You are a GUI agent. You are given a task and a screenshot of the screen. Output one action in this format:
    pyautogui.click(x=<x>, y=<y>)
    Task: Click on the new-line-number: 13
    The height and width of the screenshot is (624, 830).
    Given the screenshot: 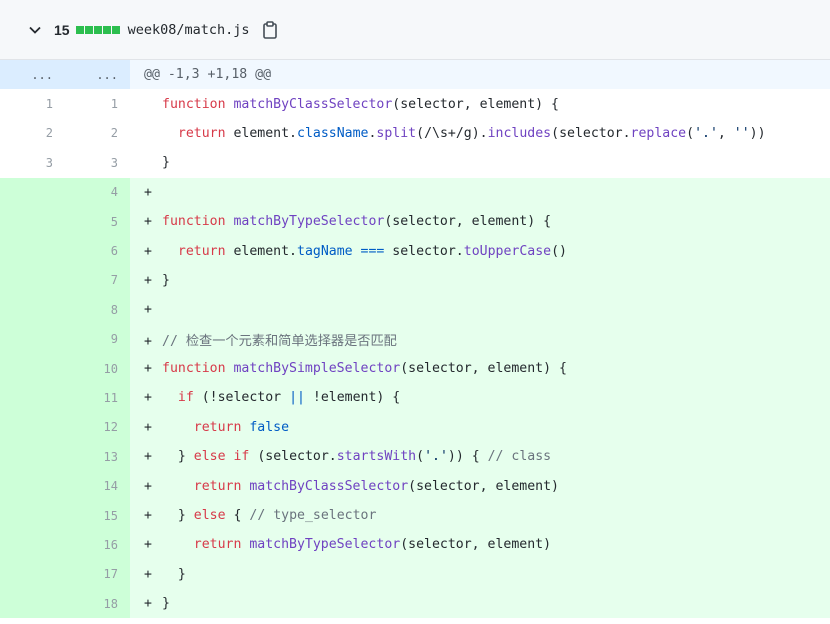 What is the action you would take?
    pyautogui.click(x=97, y=457)
    